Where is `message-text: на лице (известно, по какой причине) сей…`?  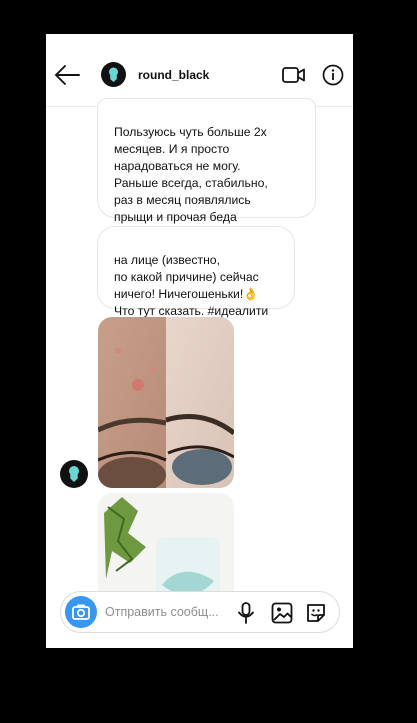 message-text: на лице (известно, по какой причине) сей… is located at coordinates (186, 277).